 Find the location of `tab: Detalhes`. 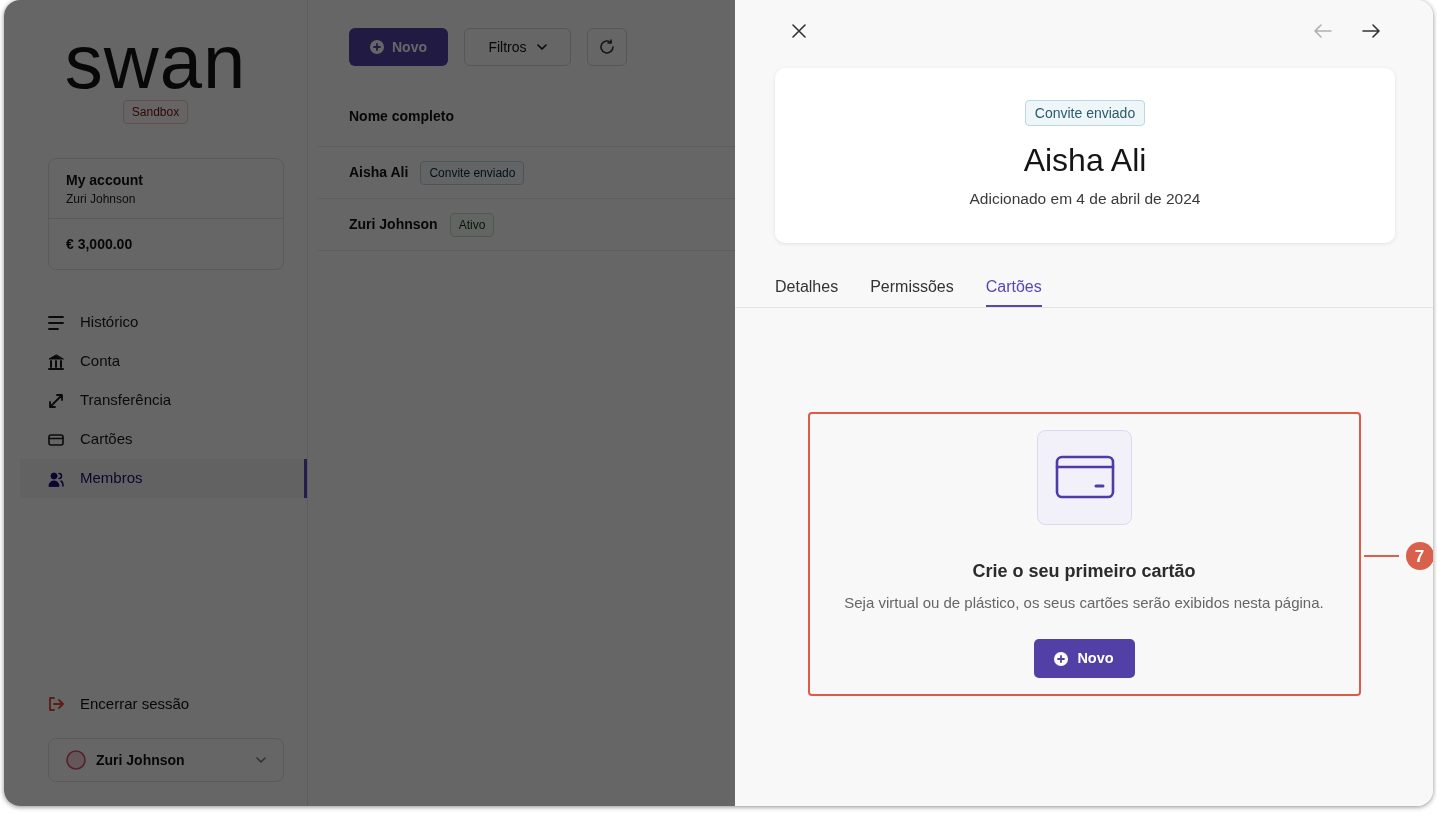

tab: Detalhes is located at coordinates (807, 288).